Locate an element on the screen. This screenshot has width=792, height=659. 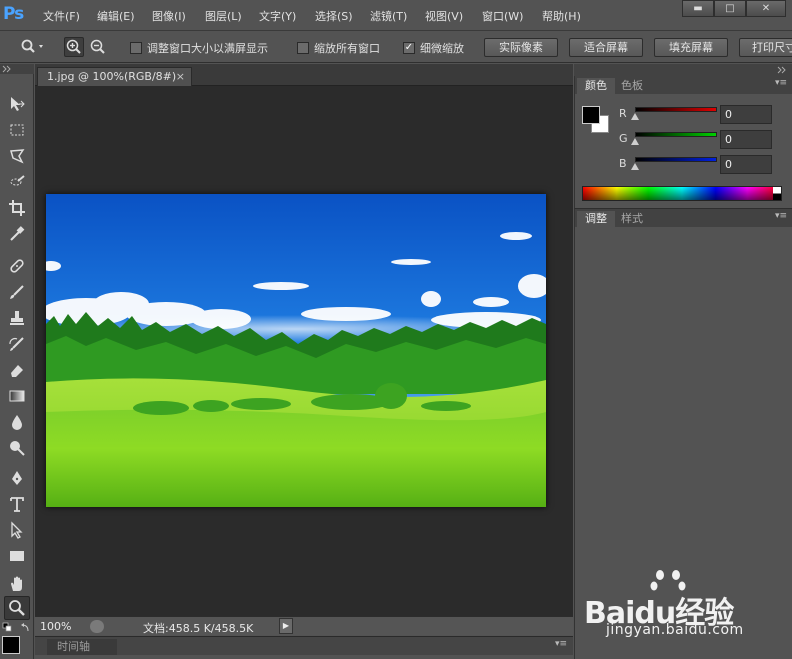
menu-filter: 滤镜(T) is located at coordinates (388, 16).